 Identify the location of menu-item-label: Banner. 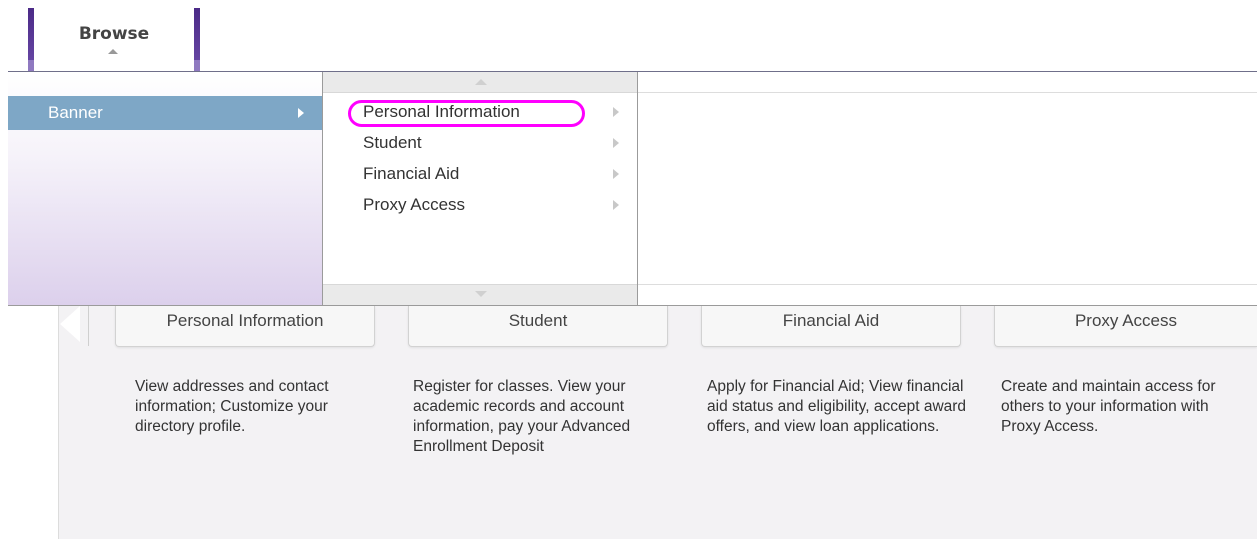
(75, 112).